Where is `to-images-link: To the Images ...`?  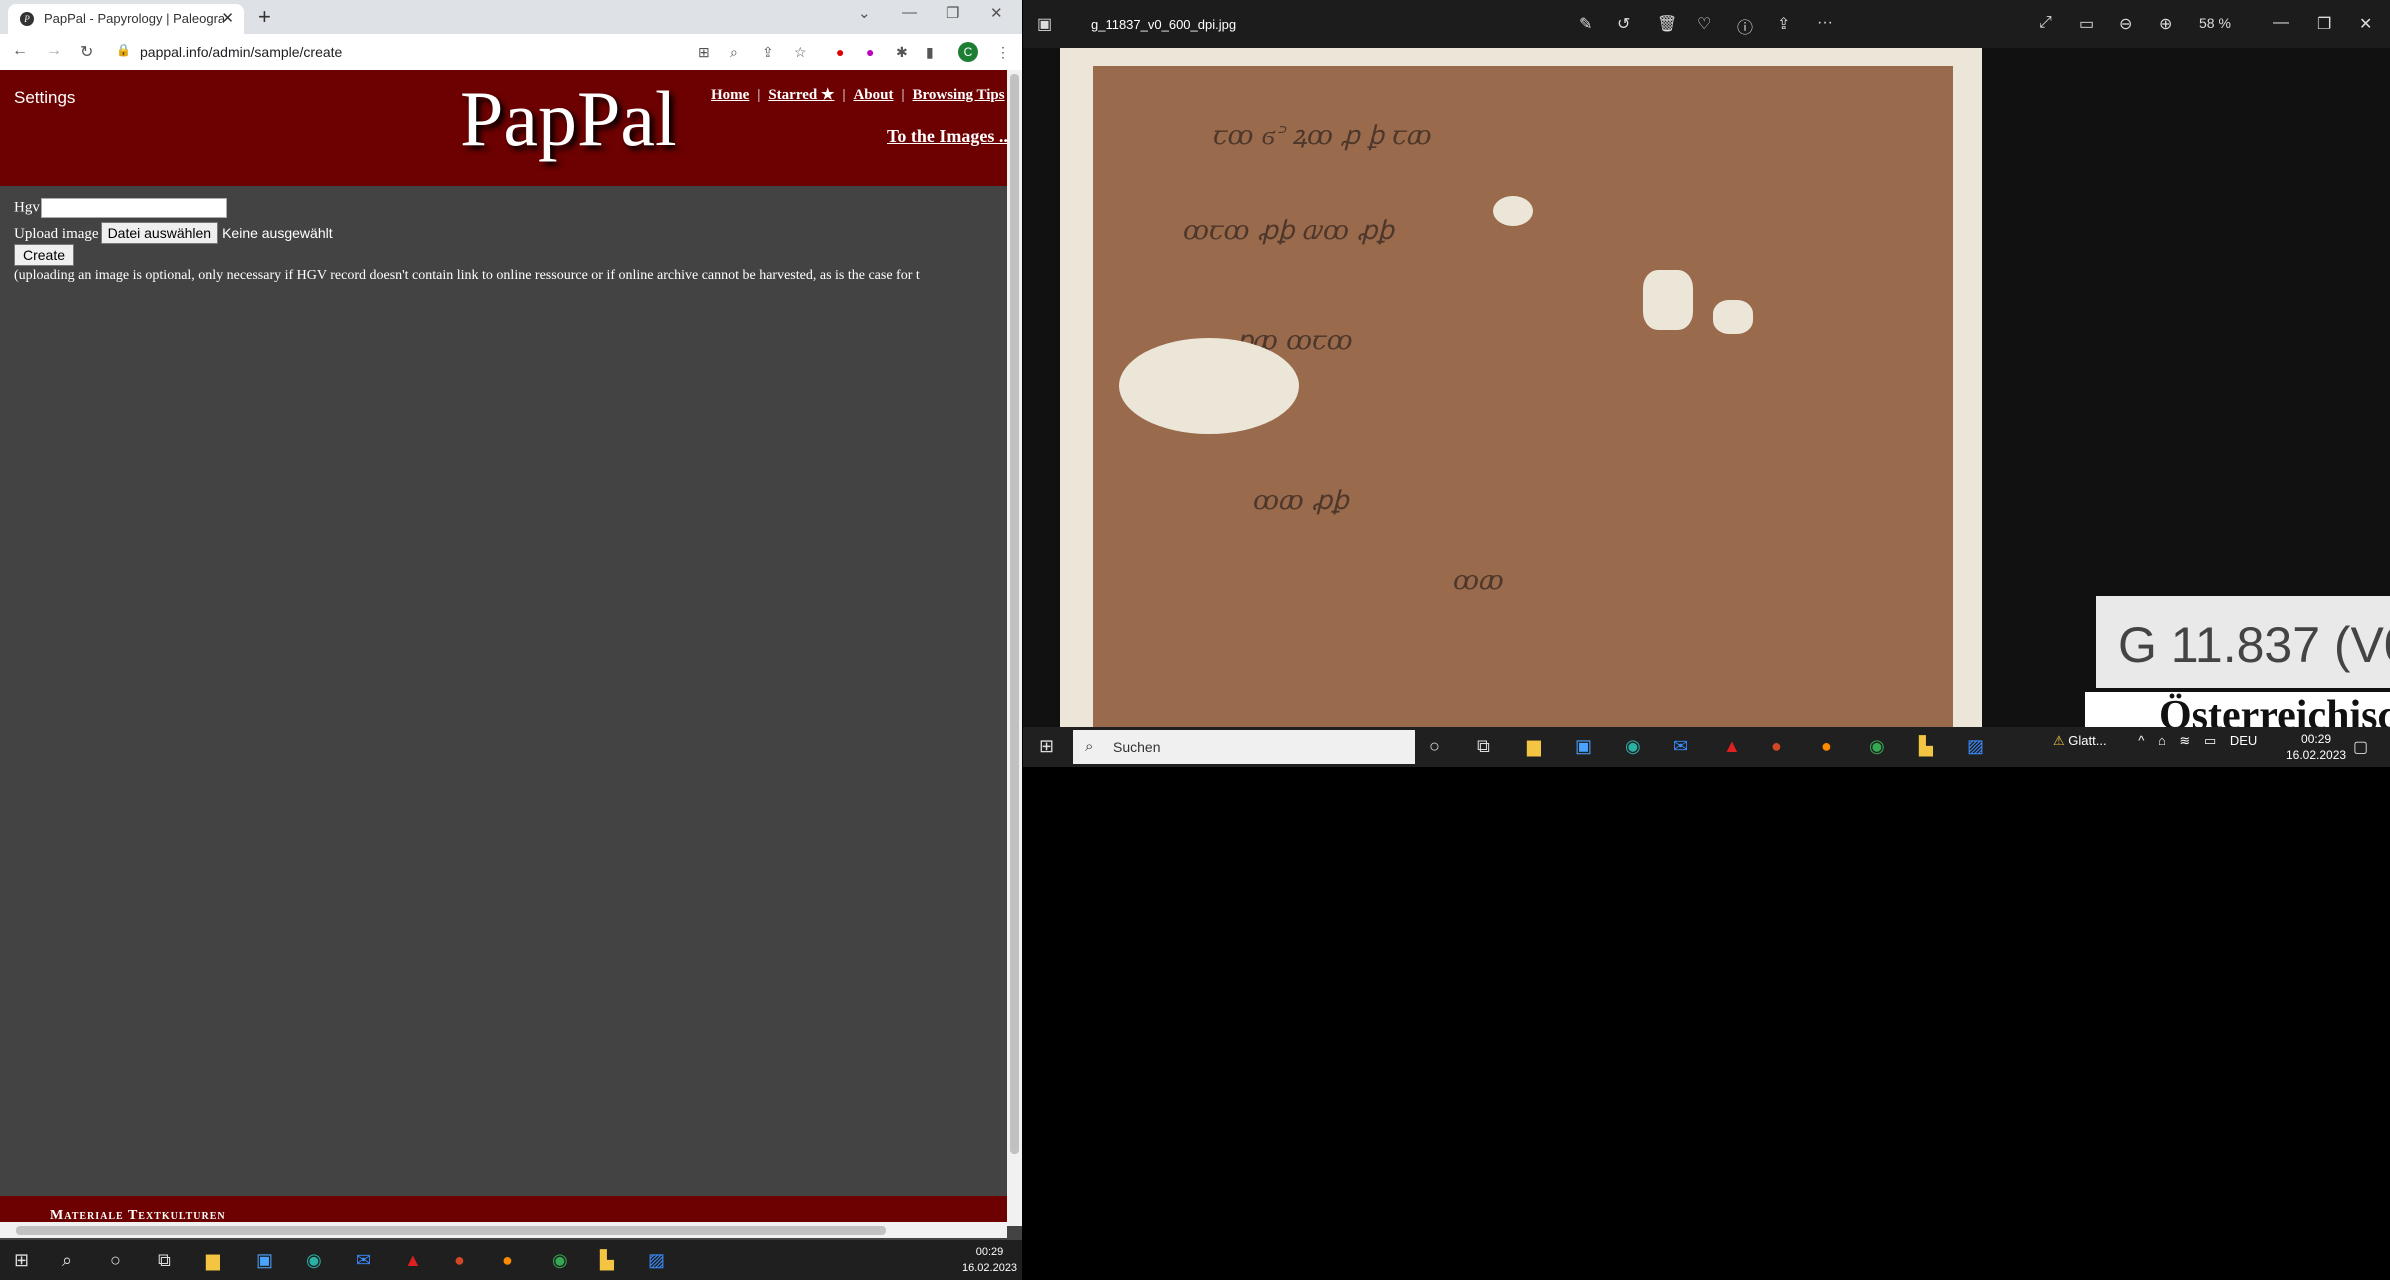
to-images-link: To the Images ... is located at coordinates (949, 136).